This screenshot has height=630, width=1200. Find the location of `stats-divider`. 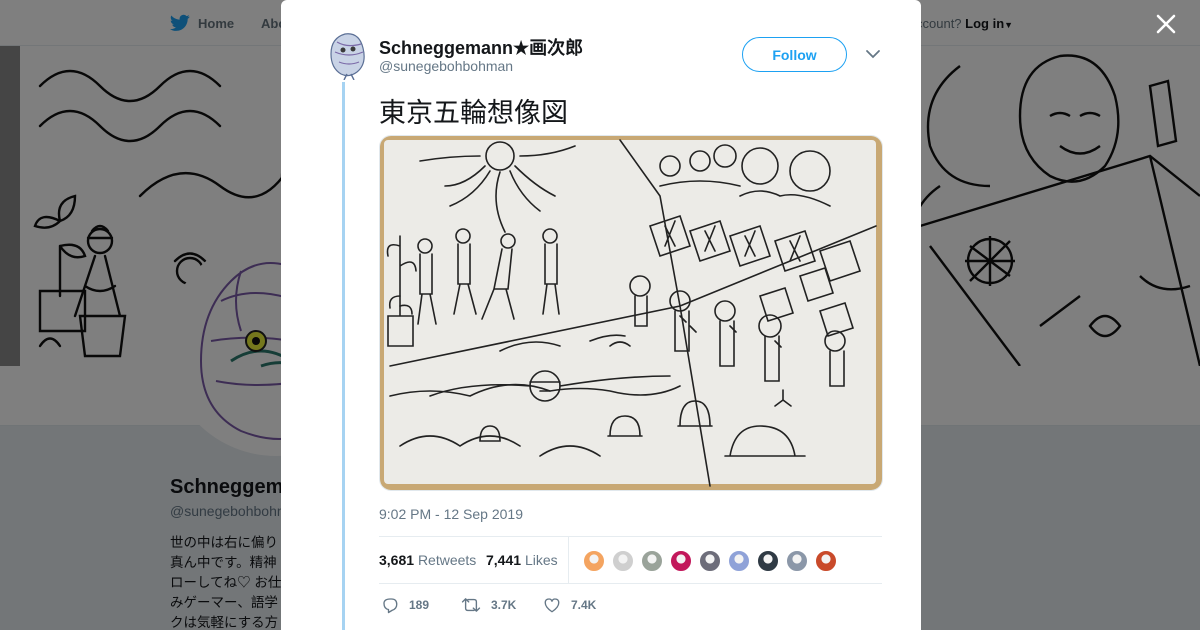

stats-divider is located at coordinates (568, 560).